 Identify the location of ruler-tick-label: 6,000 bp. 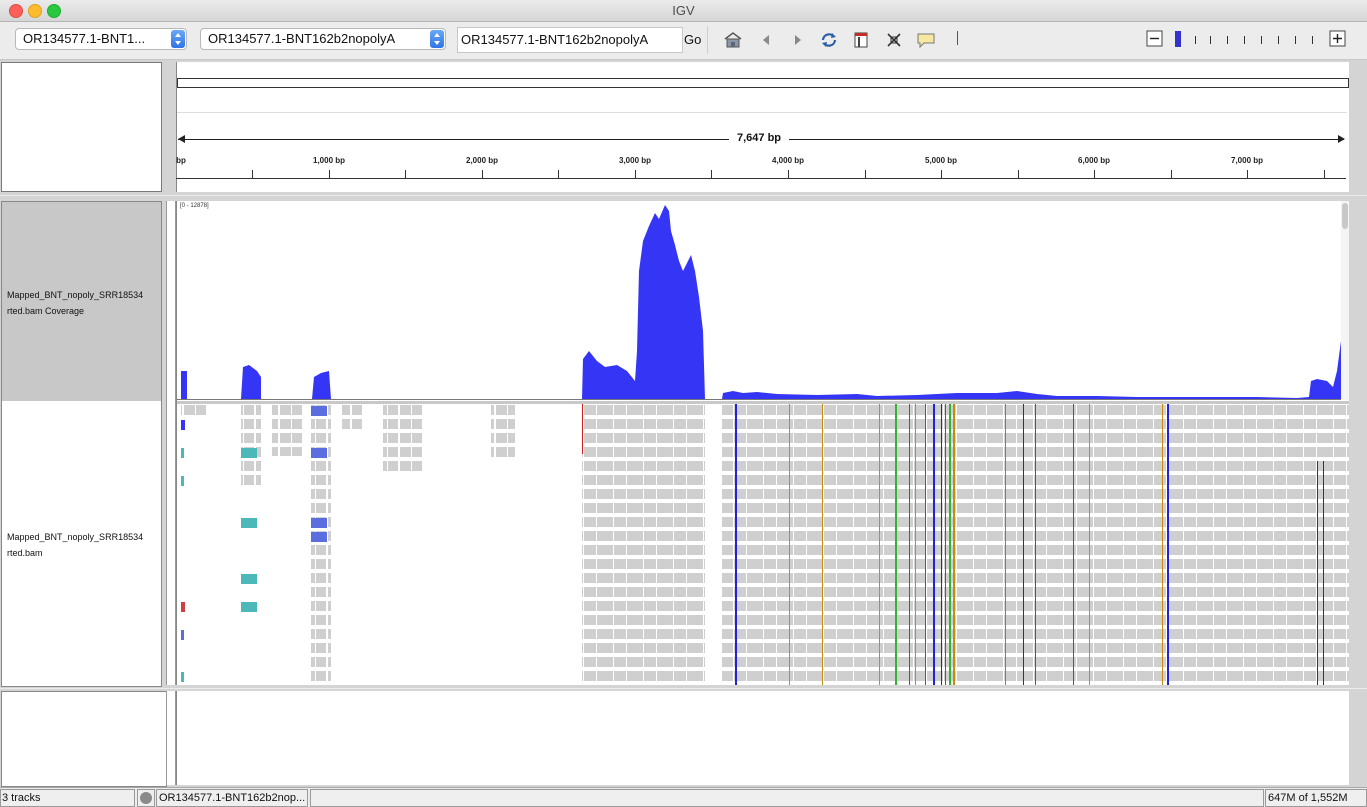
(1094, 160).